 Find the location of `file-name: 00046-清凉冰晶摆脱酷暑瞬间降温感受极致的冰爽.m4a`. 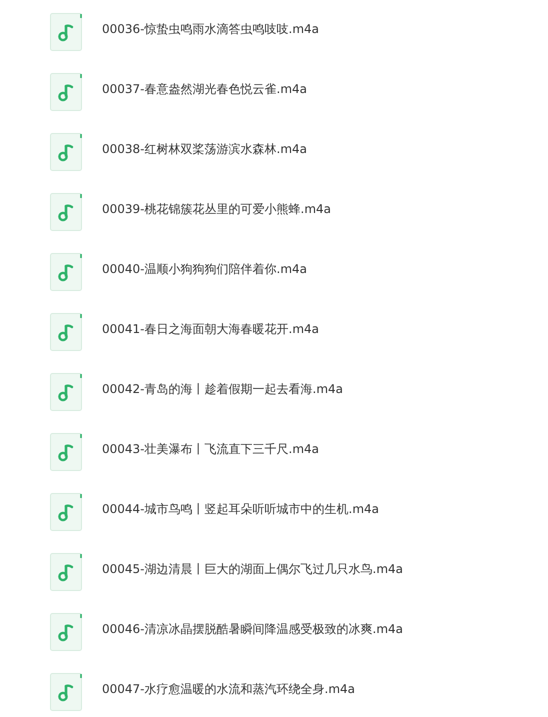

file-name: 00046-清凉冰晶摆脱酷暑瞬间降温感受极致的冰爽.m4a is located at coordinates (252, 629).